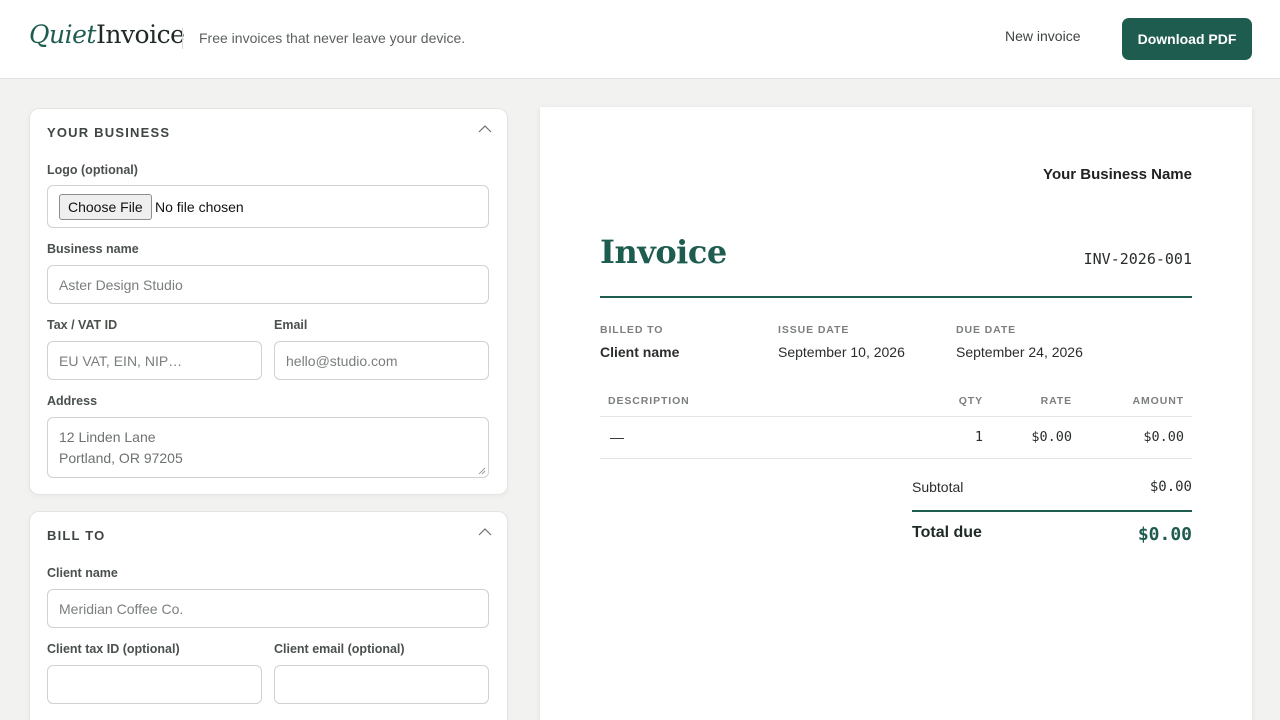  Describe the element at coordinates (381, 360) in the screenshot. I see `email-input: hello@studio.com` at that location.